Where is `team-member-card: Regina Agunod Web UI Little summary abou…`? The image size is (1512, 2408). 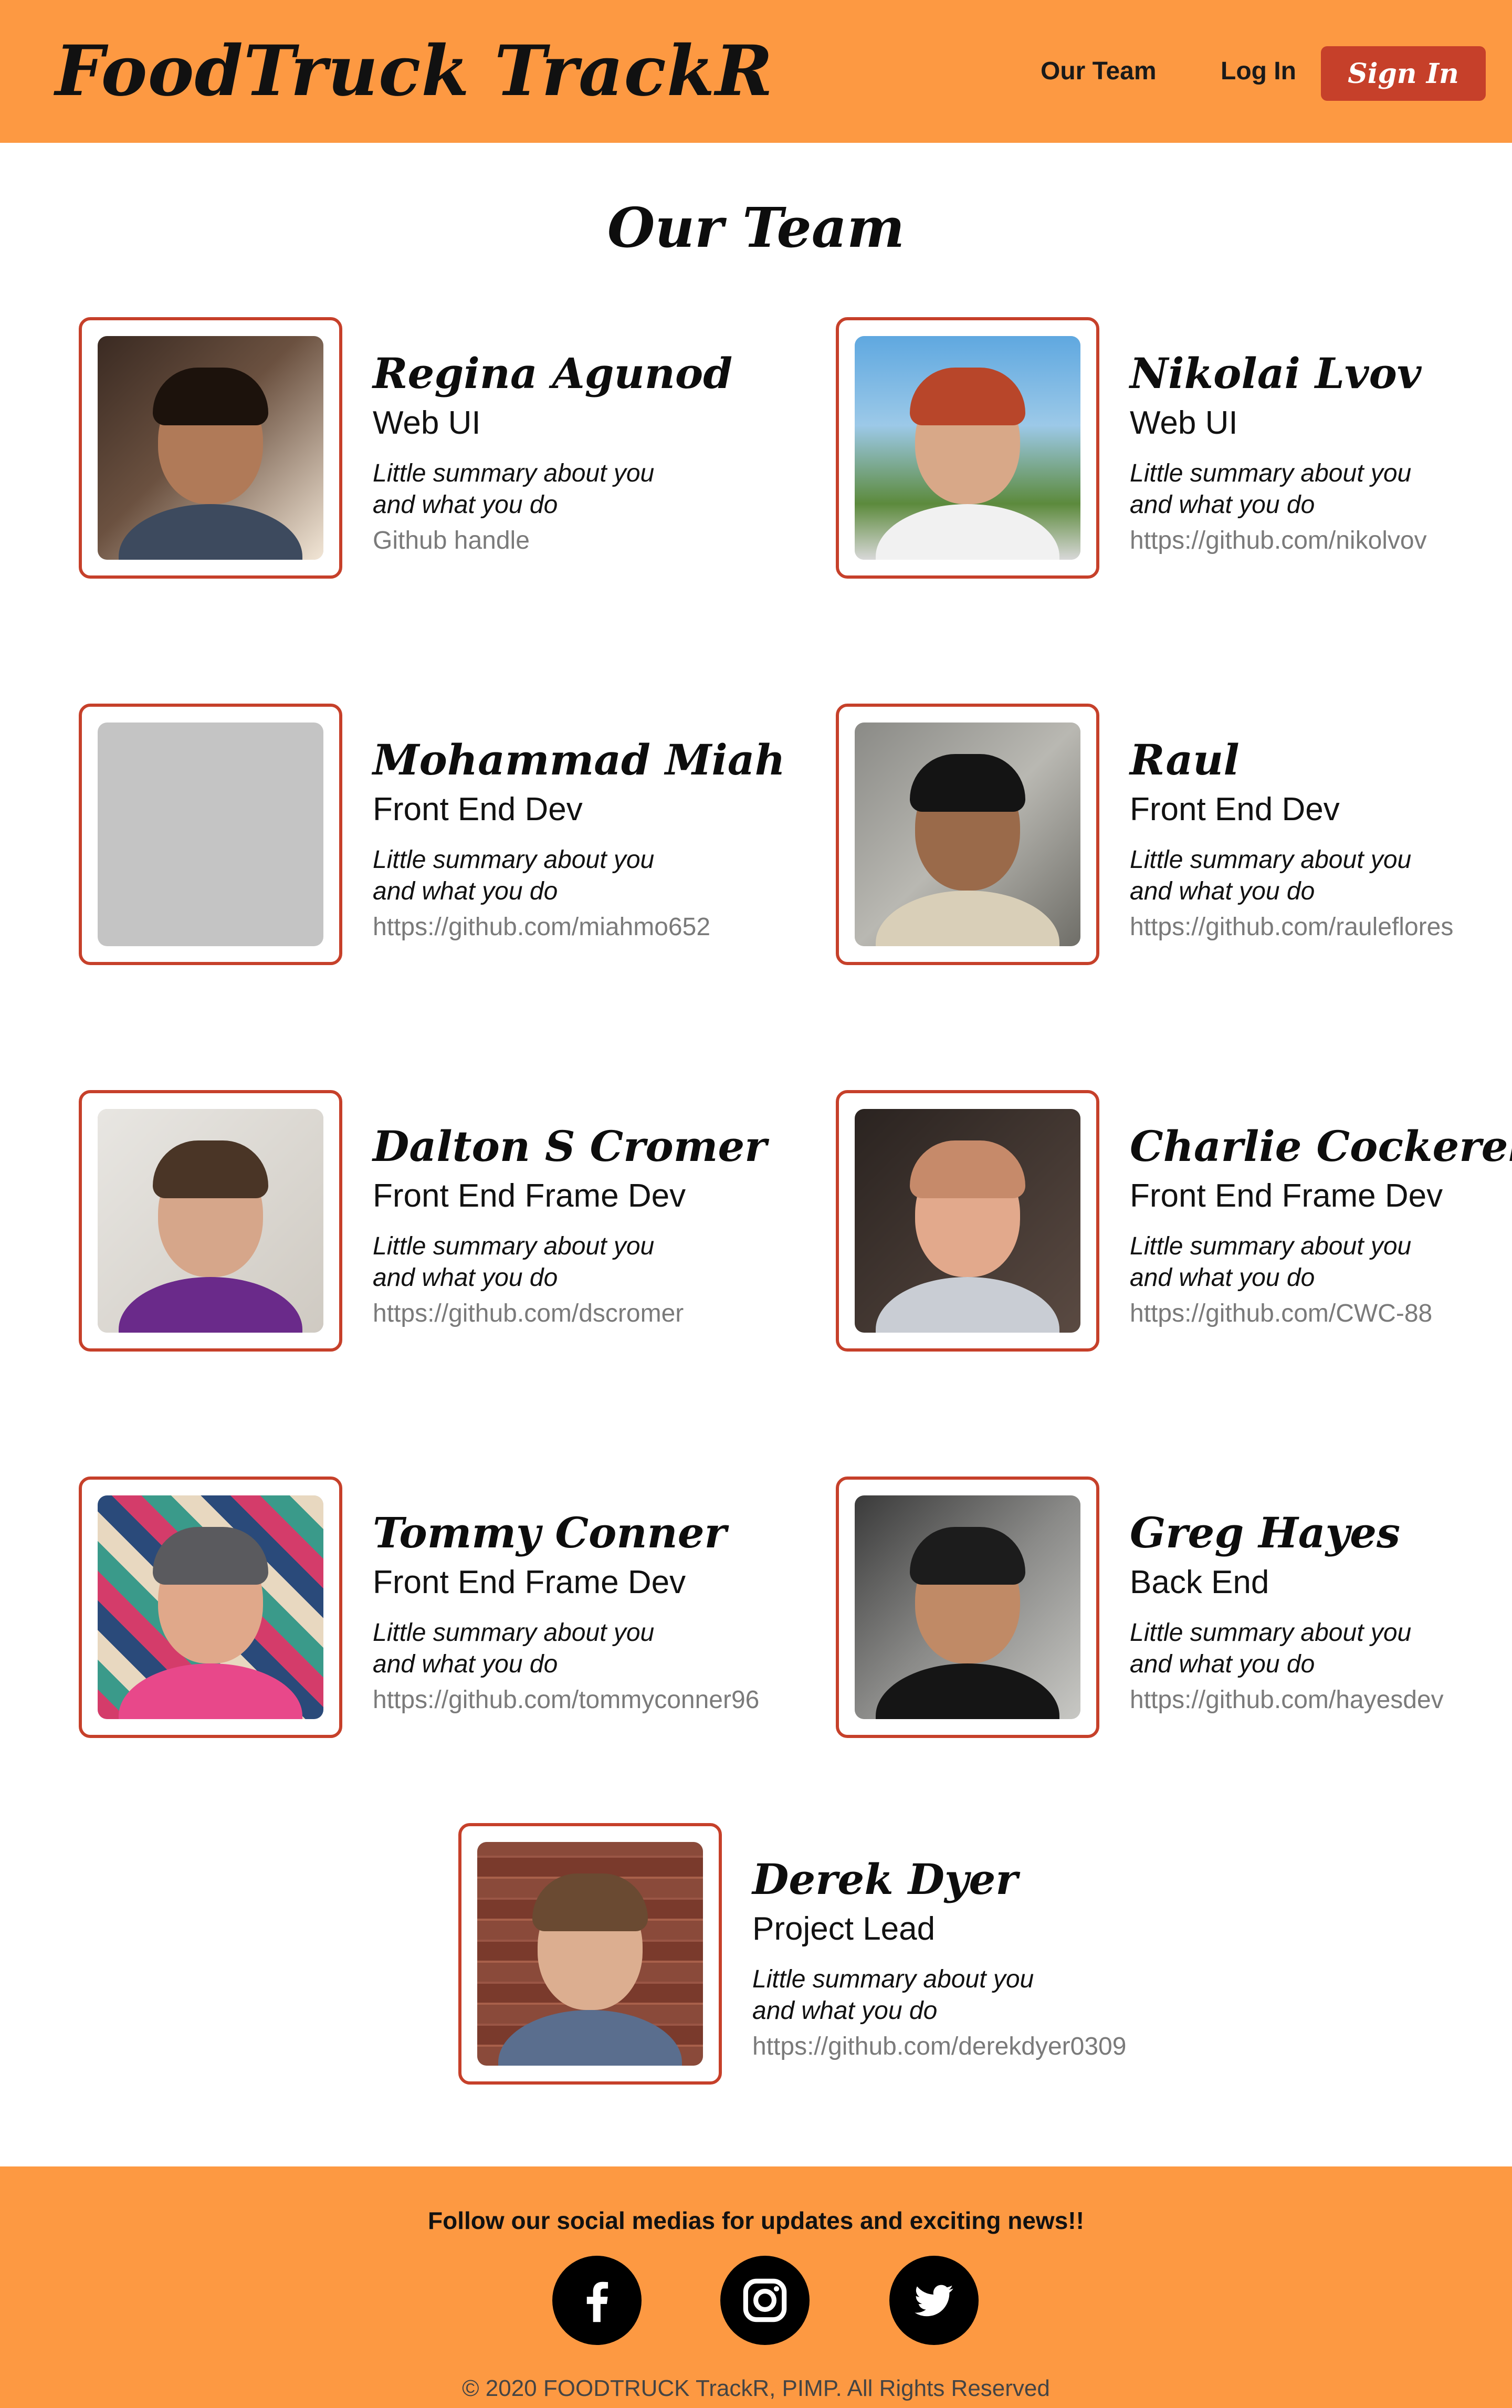
team-member-card: Regina Agunod Web UI Little summary abou… is located at coordinates (420, 448).